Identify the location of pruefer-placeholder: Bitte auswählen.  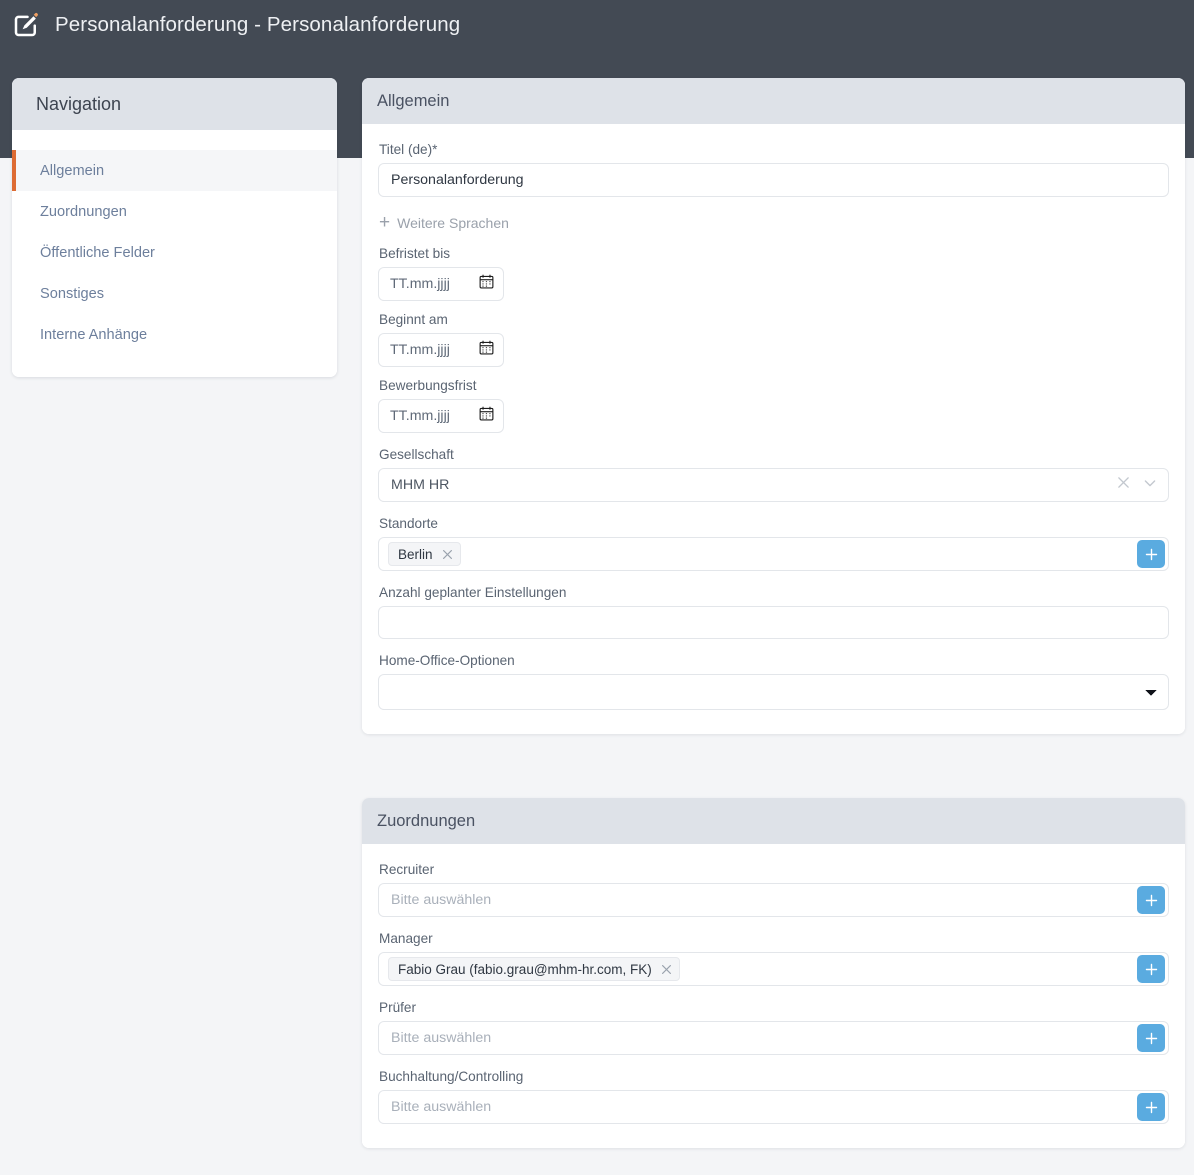
(441, 1038).